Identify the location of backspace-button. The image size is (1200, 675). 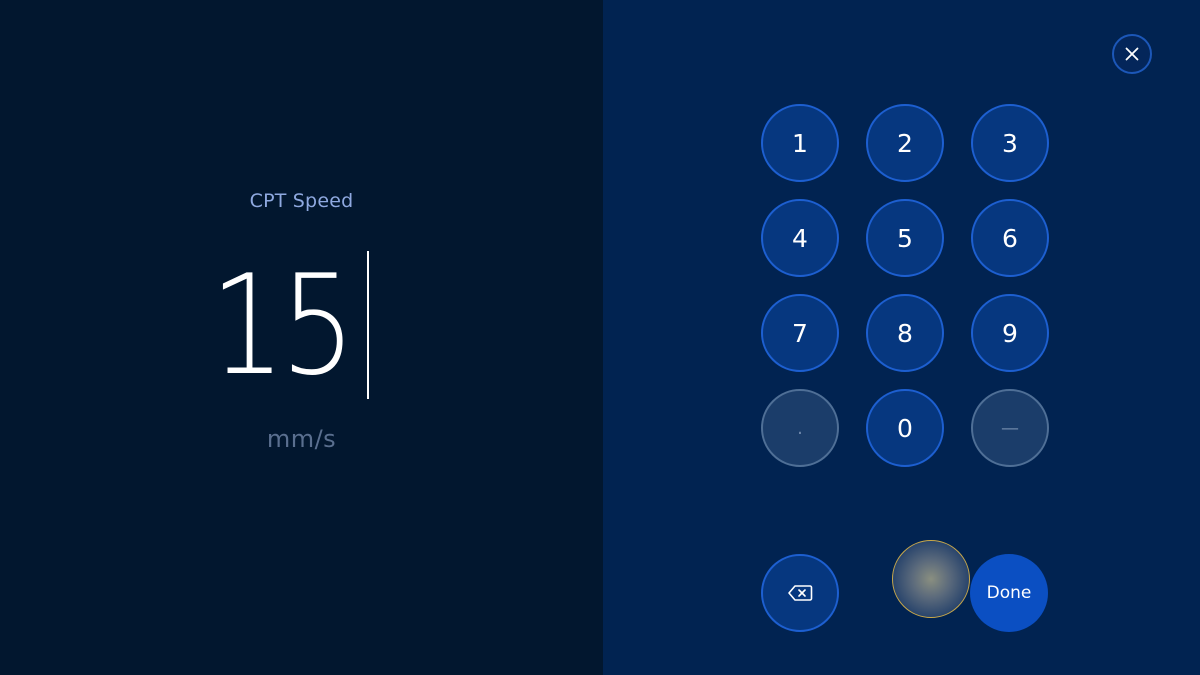
(800, 593).